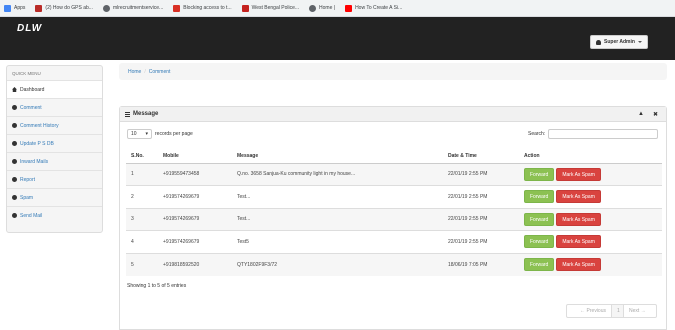 The width and height of the screenshot is (675, 330). What do you see at coordinates (174, 134) in the screenshot?
I see `records-per-page-label: records per page` at bounding box center [174, 134].